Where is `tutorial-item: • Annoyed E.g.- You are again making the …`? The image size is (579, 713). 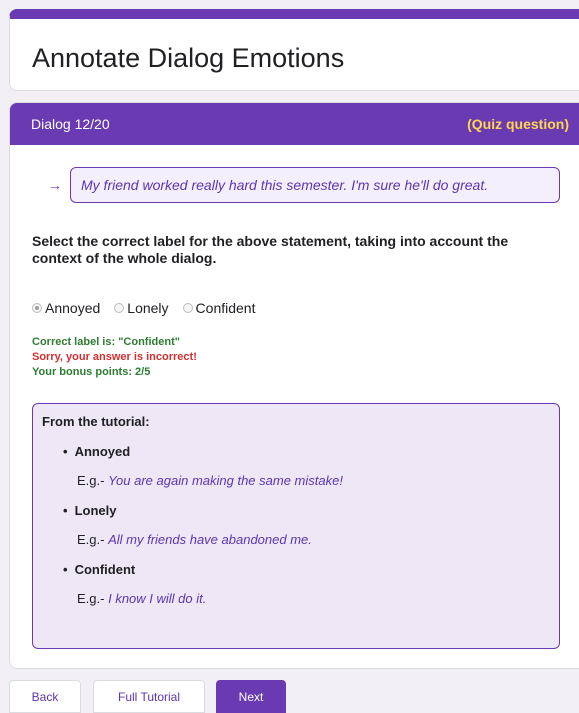 tutorial-item: • Annoyed E.g.- You are again making the … is located at coordinates (306, 466).